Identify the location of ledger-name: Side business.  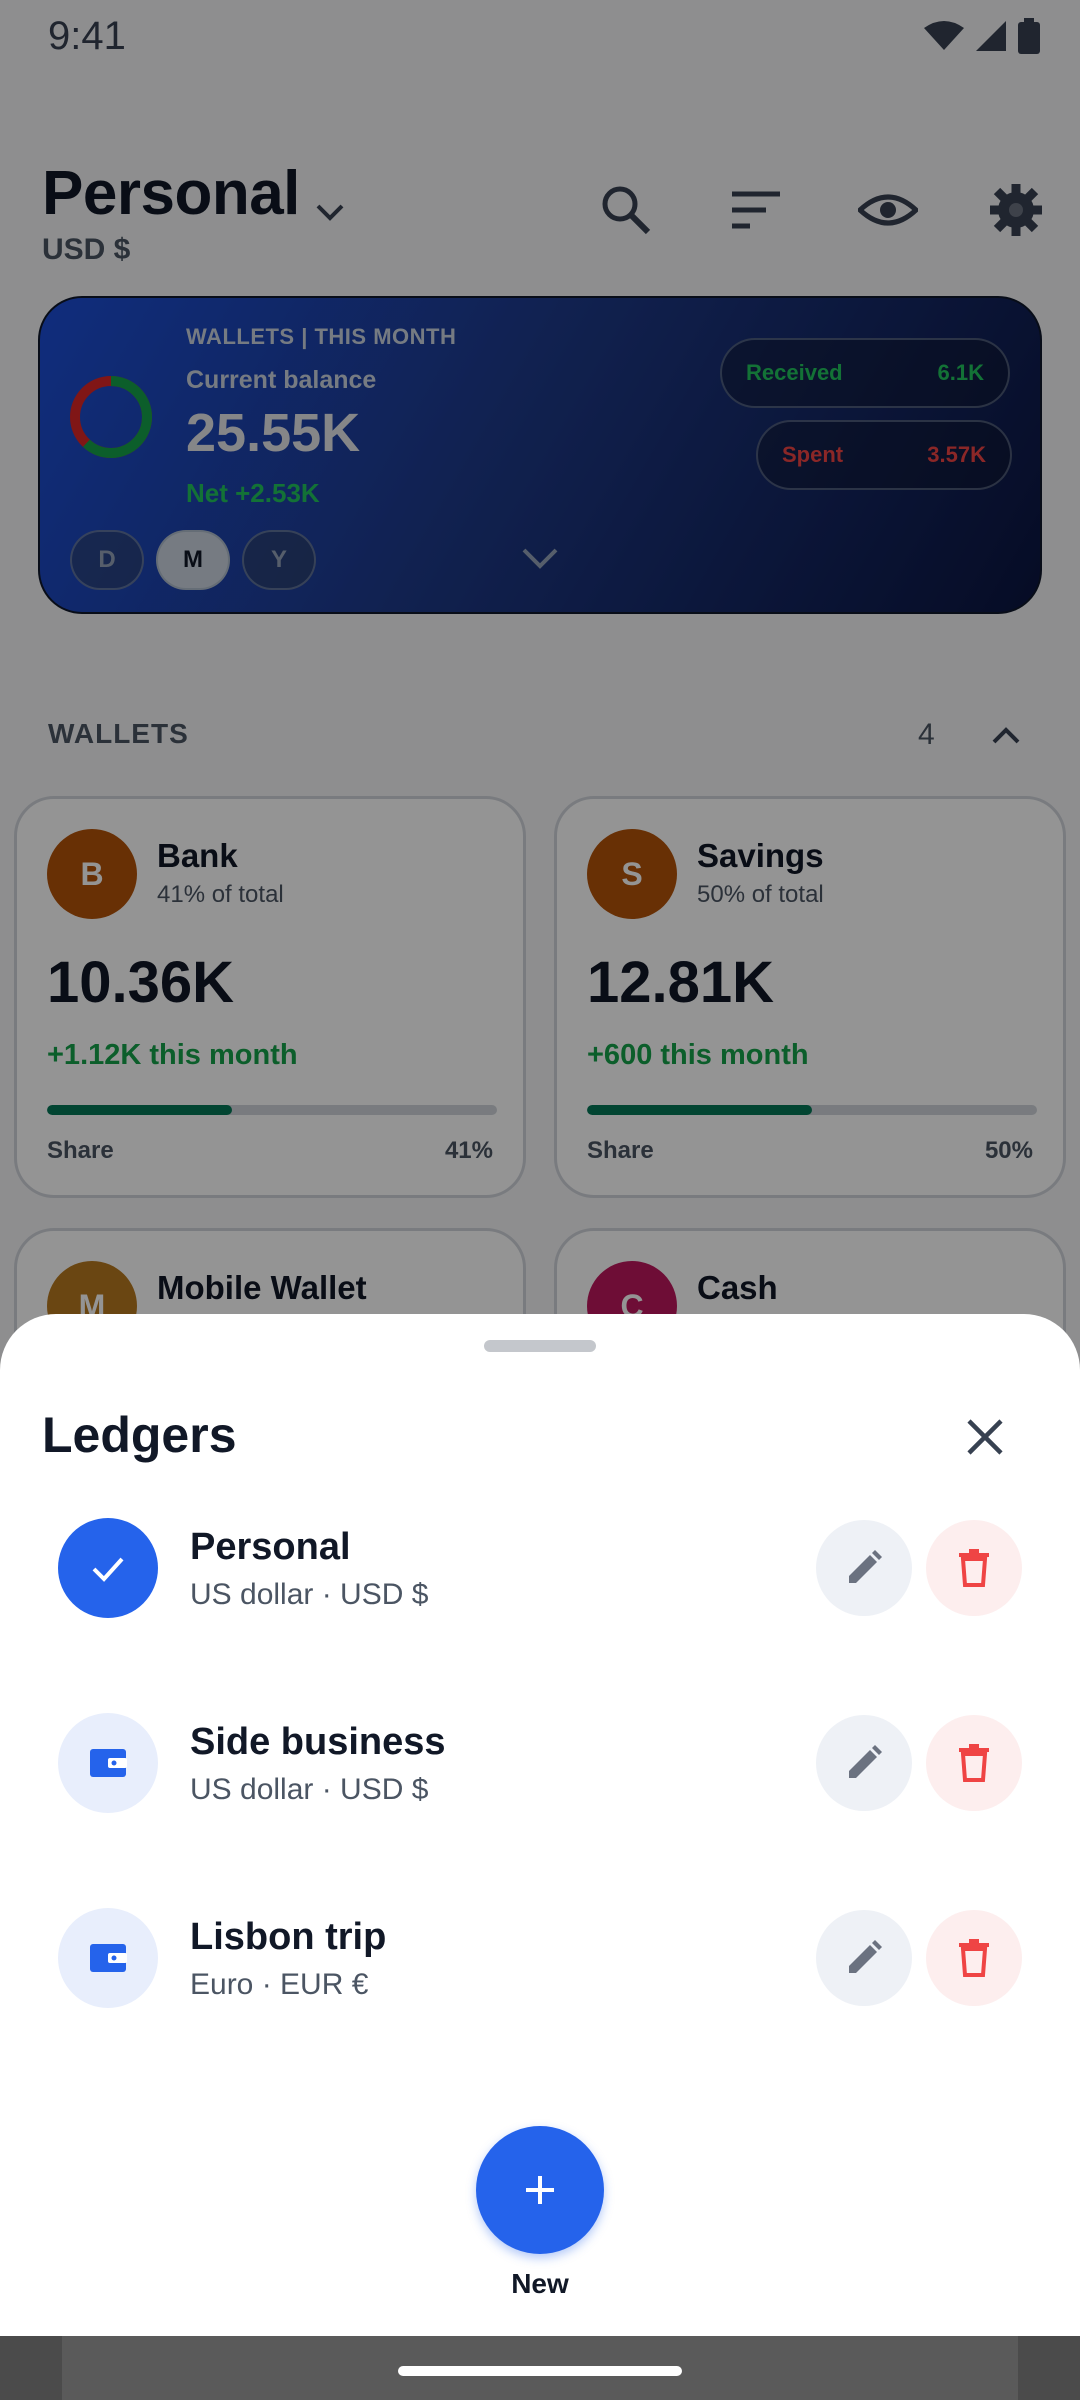
(318, 1742).